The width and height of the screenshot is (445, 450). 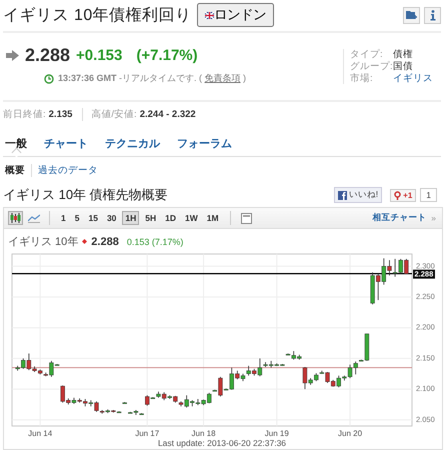 What do you see at coordinates (222, 443) in the screenshot?
I see `last-update-text: Last update: 2013-06-20 22:37:36` at bounding box center [222, 443].